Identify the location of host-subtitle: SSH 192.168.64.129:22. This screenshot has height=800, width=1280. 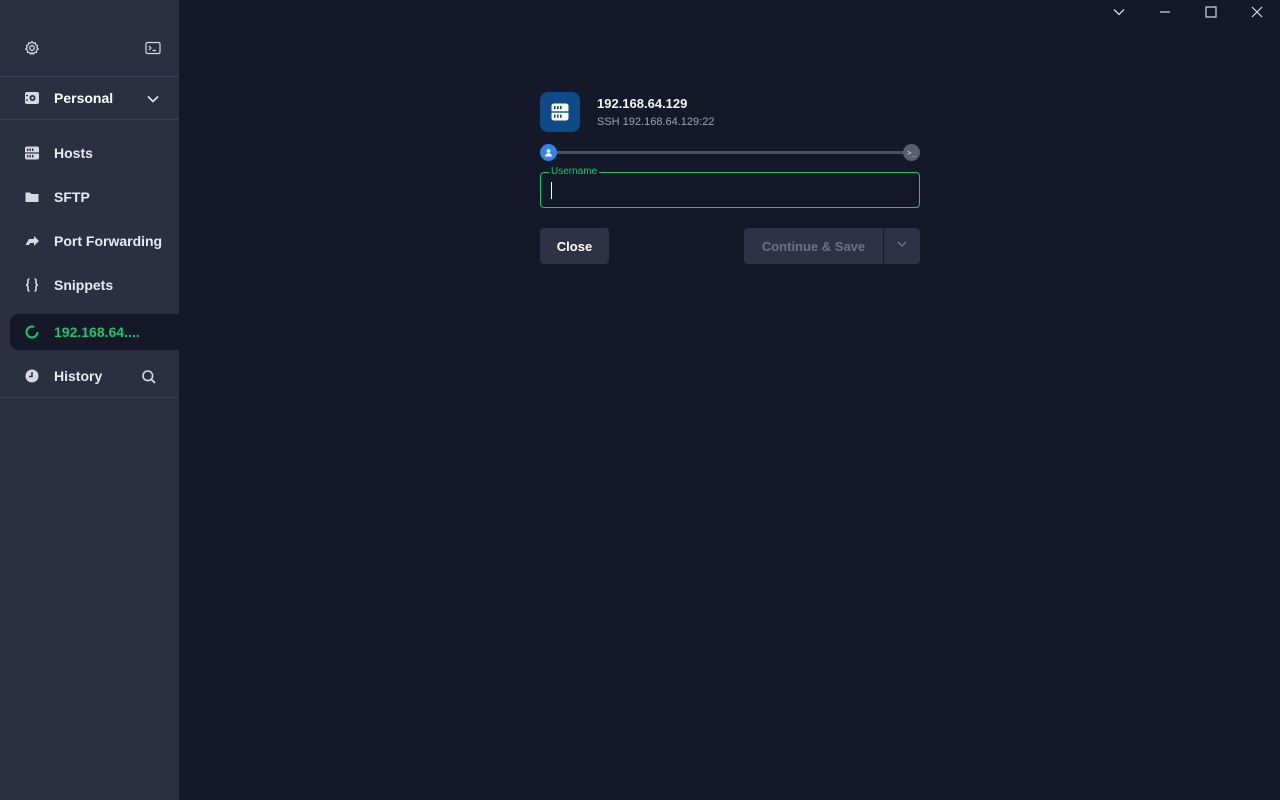
(656, 122).